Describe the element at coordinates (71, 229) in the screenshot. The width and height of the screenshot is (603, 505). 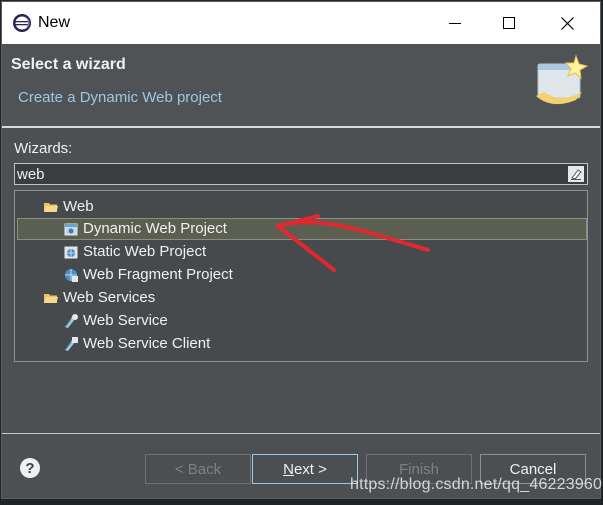
I see `dynamic-web-project-icon` at that location.